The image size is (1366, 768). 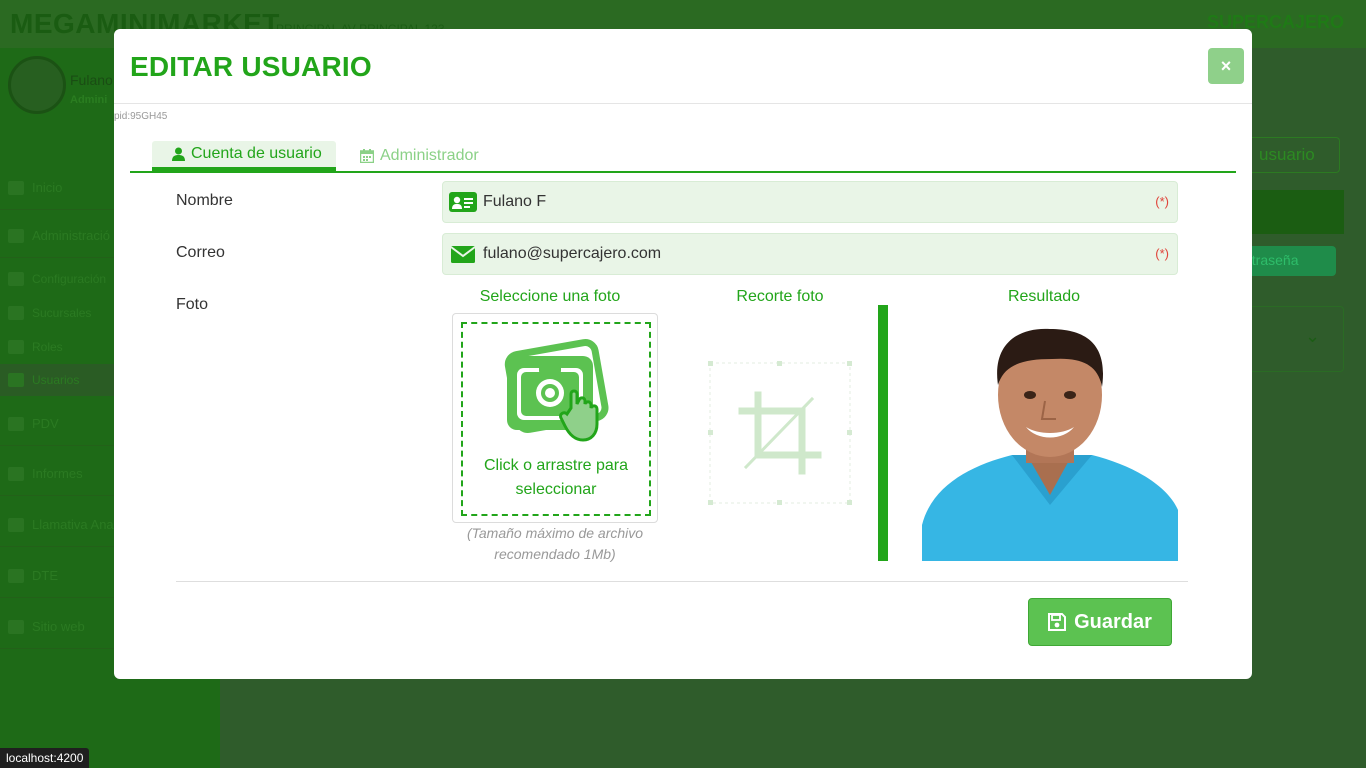 What do you see at coordinates (204, 200) in the screenshot?
I see `name-label: Nombre` at bounding box center [204, 200].